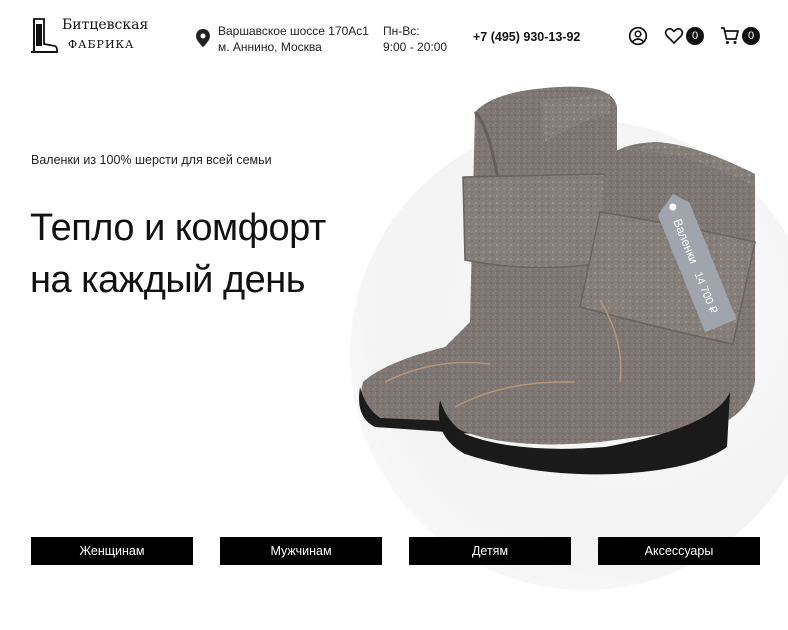  What do you see at coordinates (178, 228) in the screenshot?
I see `hero-headline-line-1: Тепло и комфорт` at bounding box center [178, 228].